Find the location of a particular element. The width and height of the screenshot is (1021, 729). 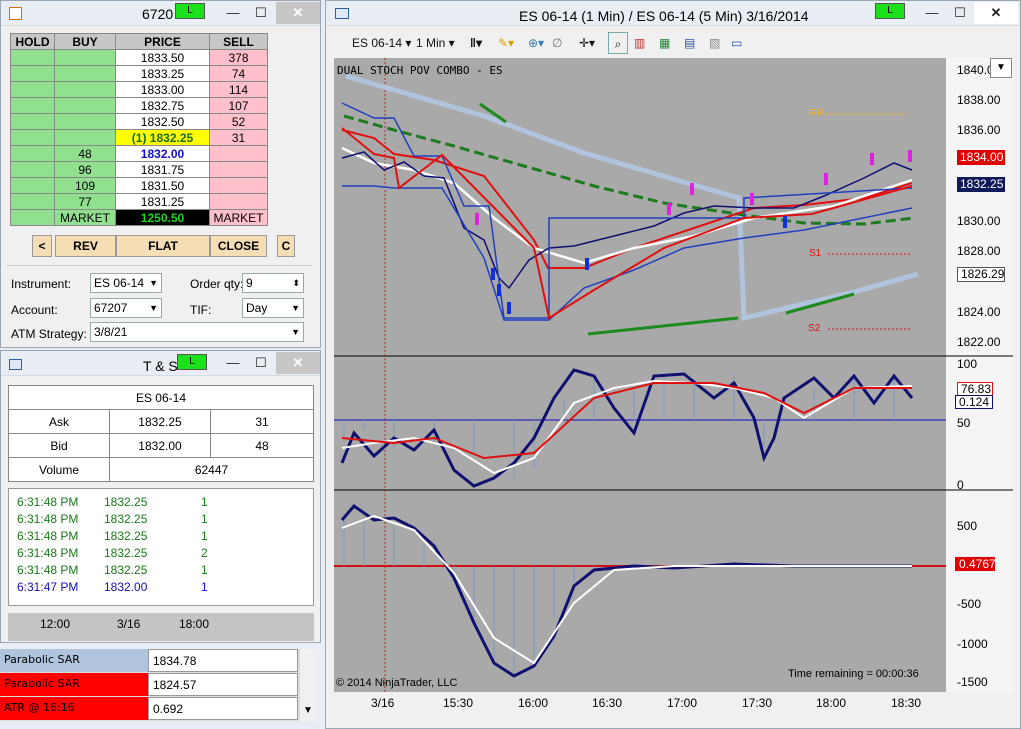

oscillator-badge: 0.4767 is located at coordinates (975, 564).